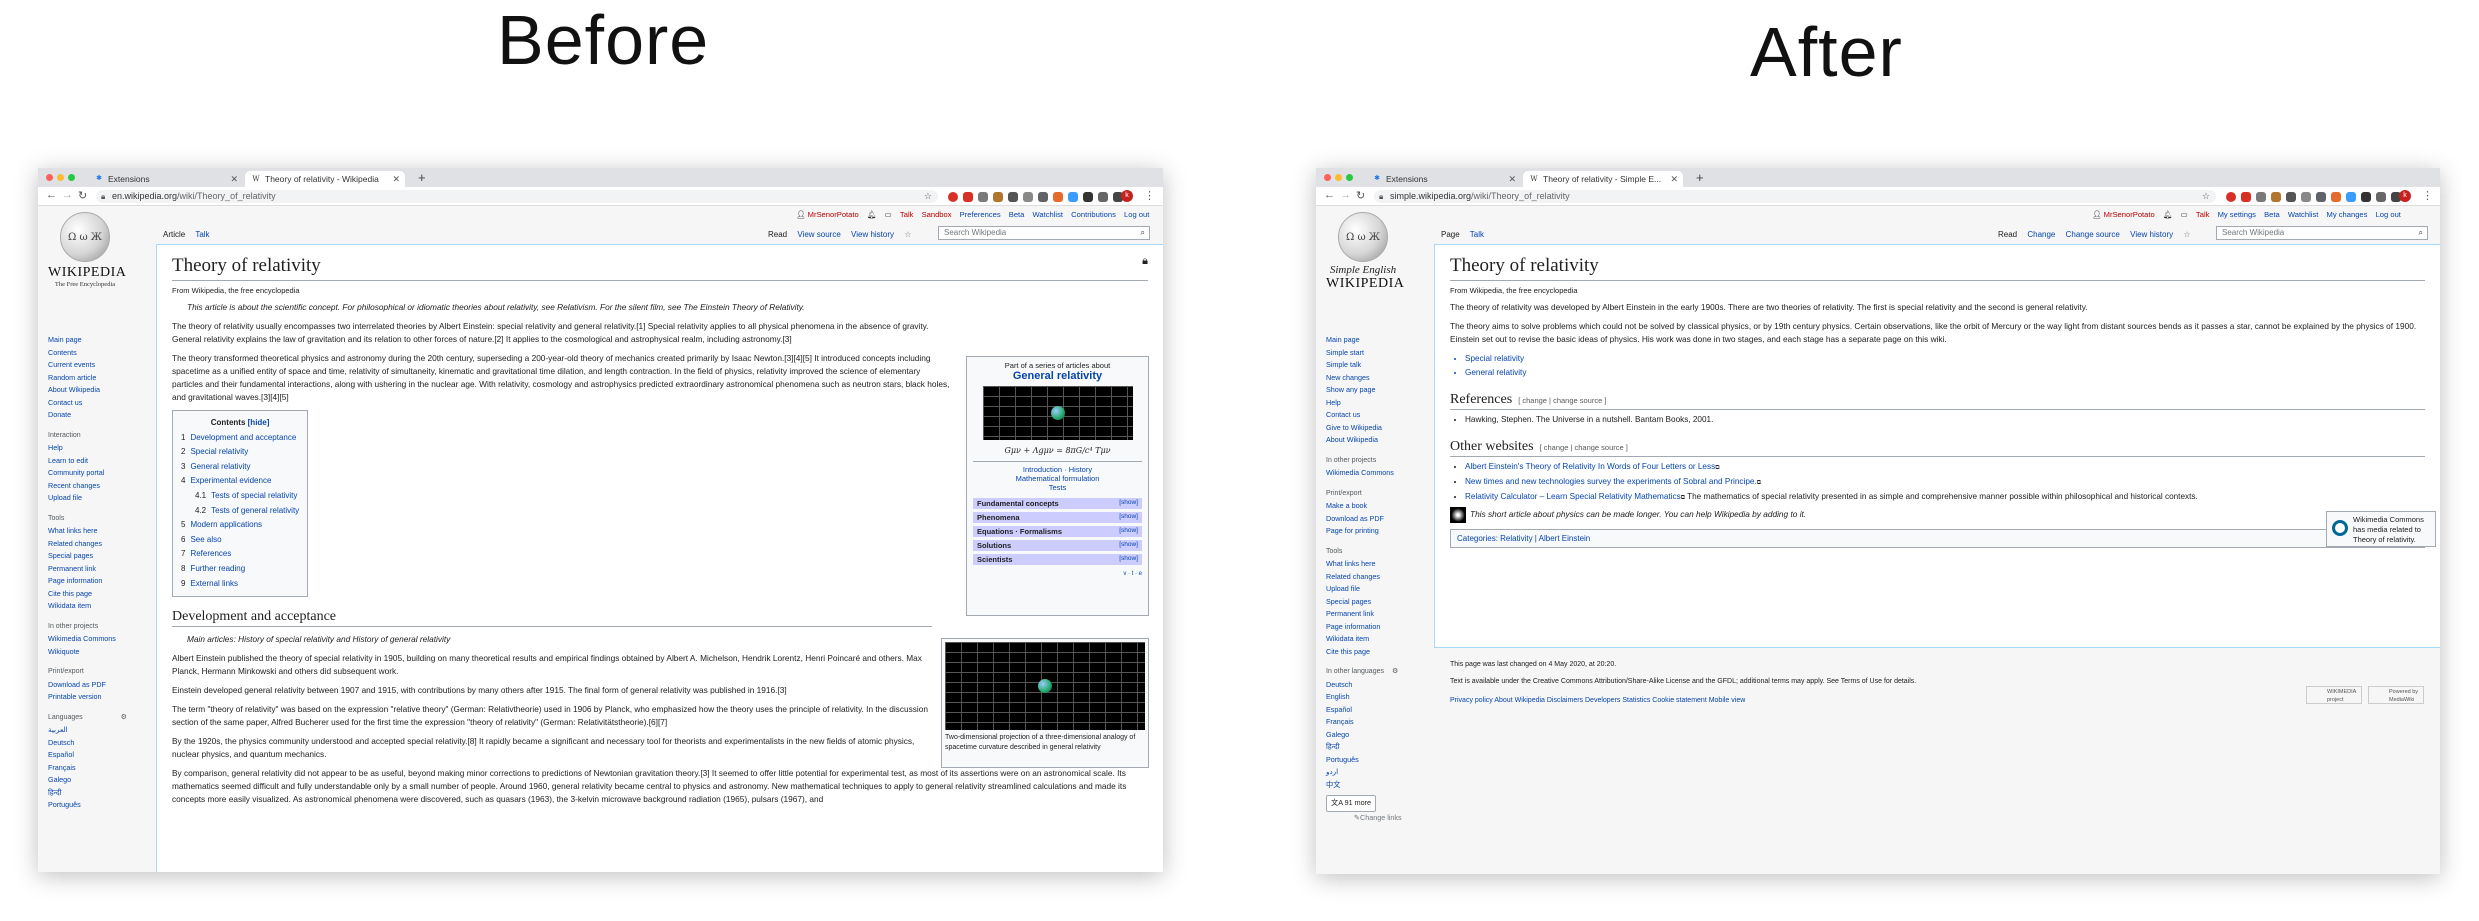 This screenshot has height=921, width=2479. I want to click on bell-icon: 🔔︎, so click(872, 214).